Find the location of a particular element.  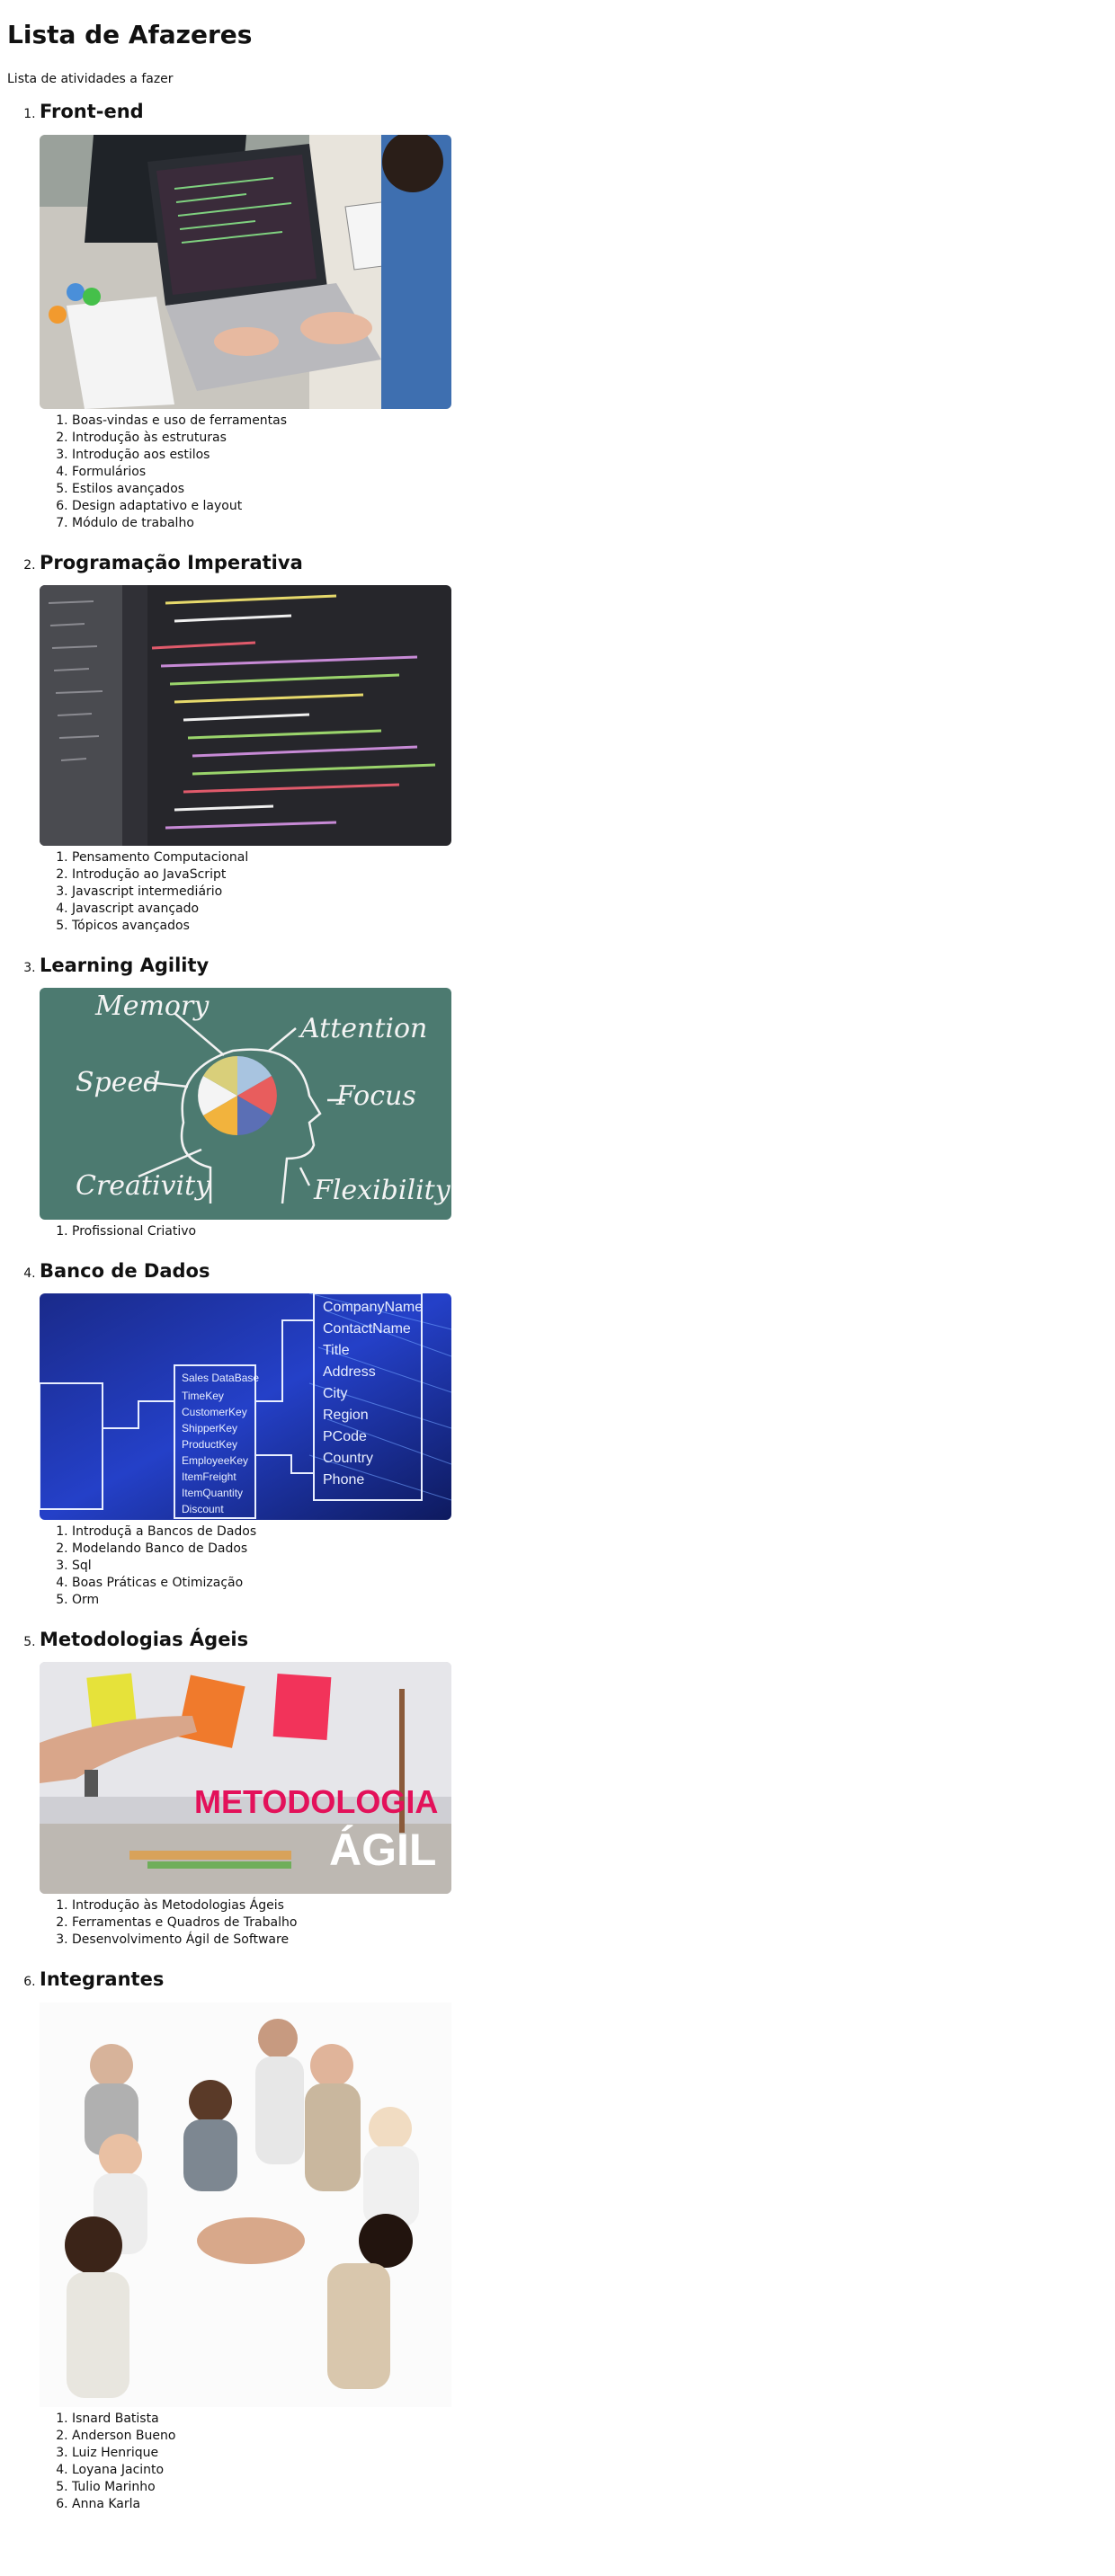

list-item: Anna Karla is located at coordinates (590, 2504).